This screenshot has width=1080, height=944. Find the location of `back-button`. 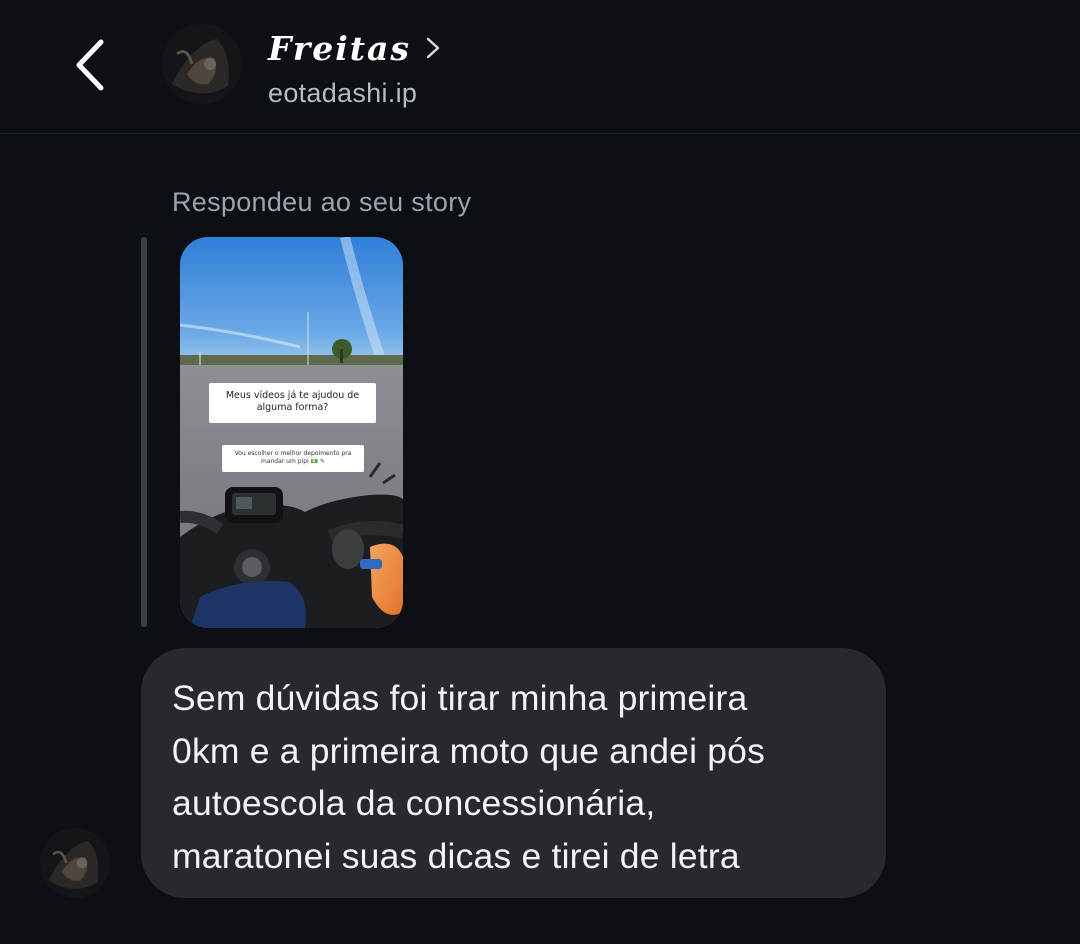

back-button is located at coordinates (90, 65).